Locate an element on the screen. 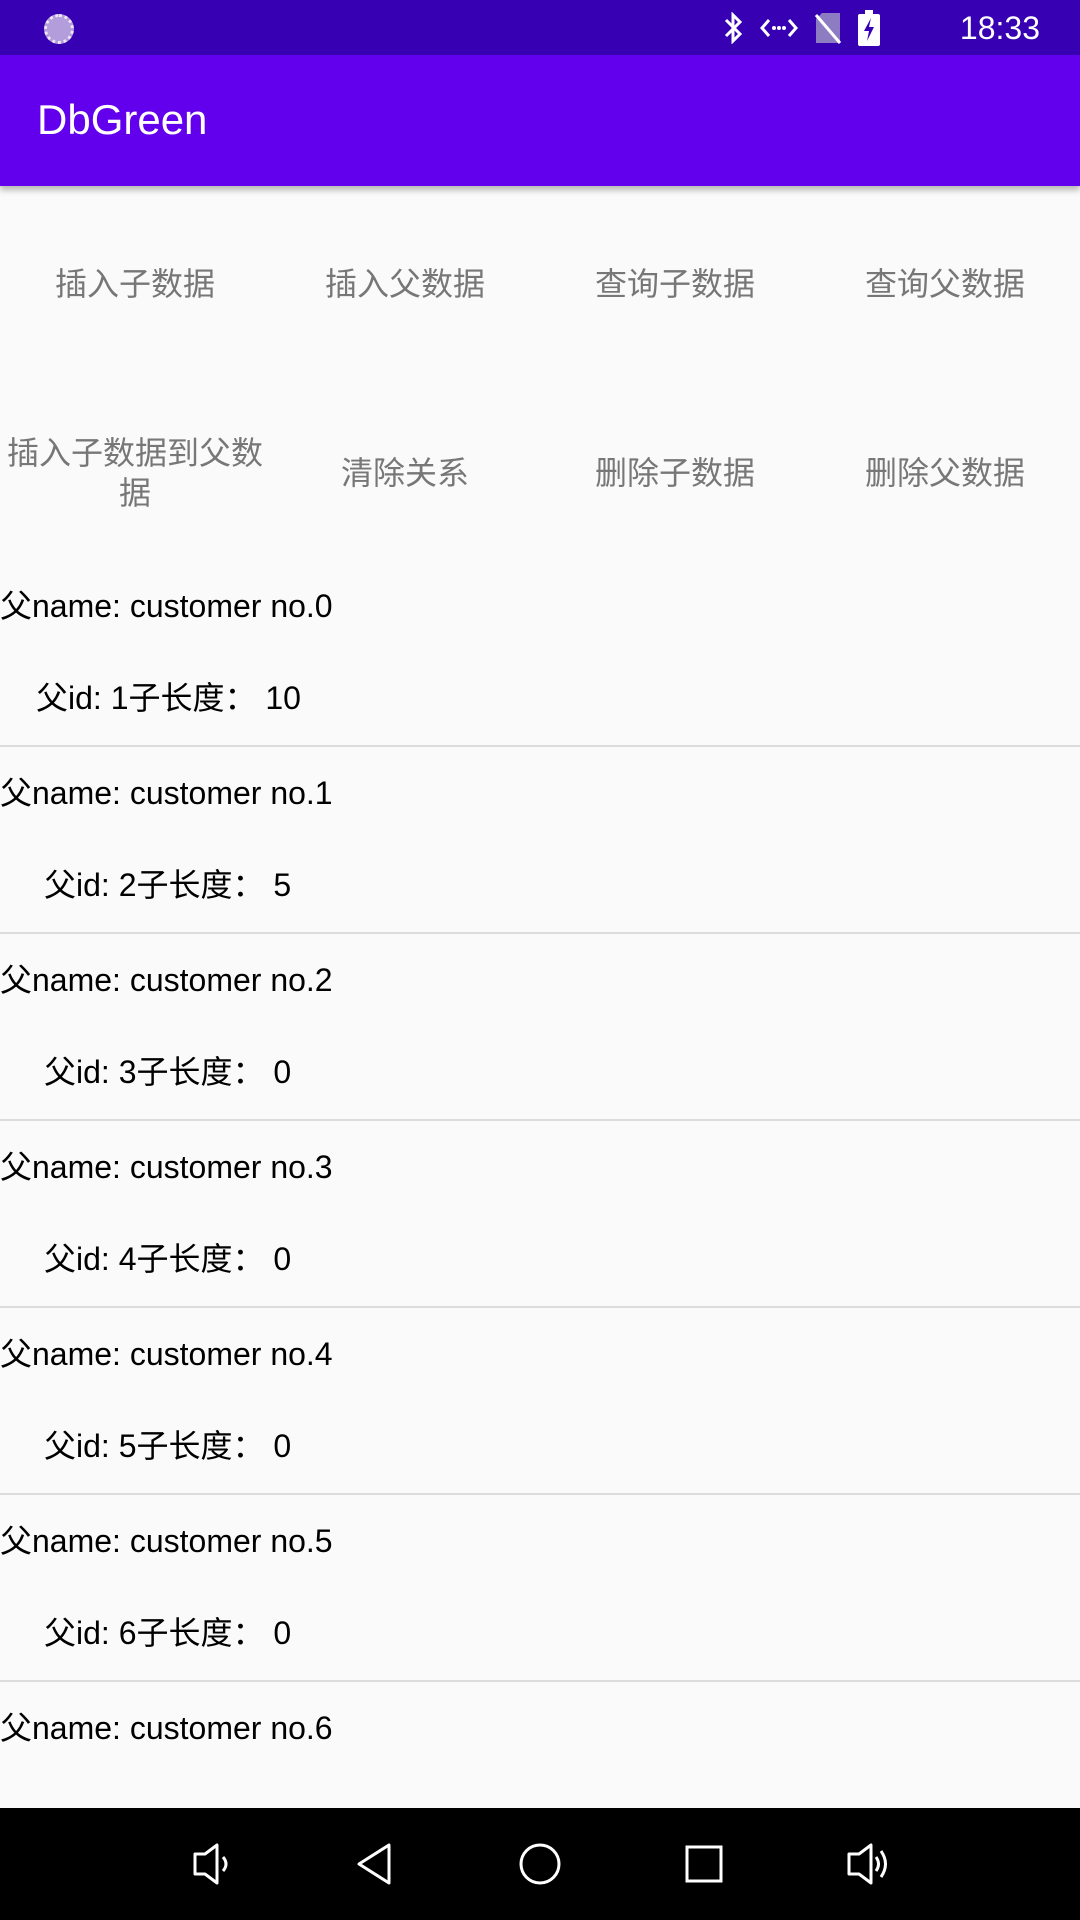  volume-down-icon is located at coordinates (212, 1864).